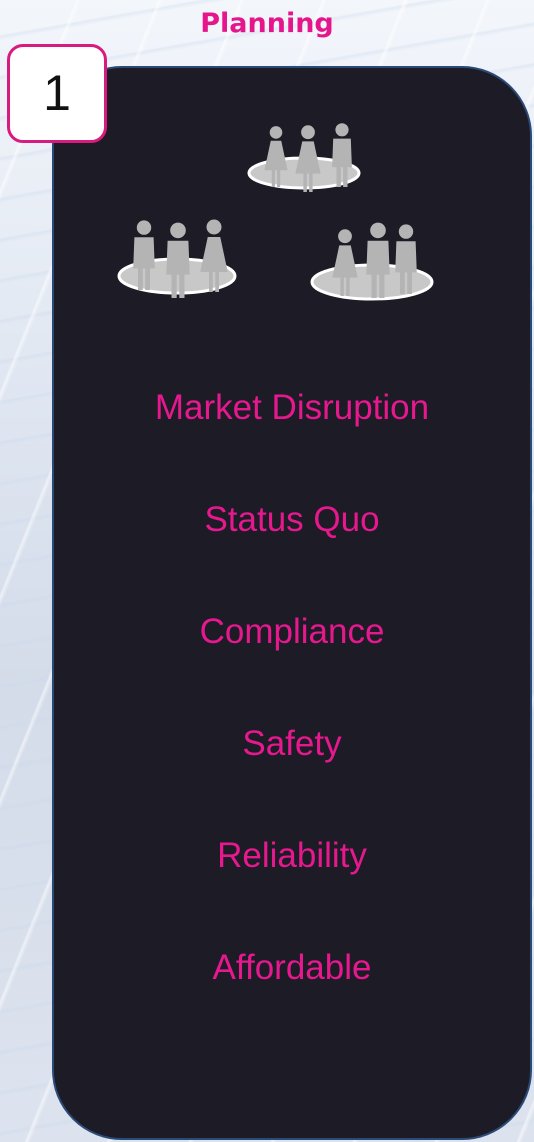  I want to click on list-item-affordable: Affordable, so click(292, 967).